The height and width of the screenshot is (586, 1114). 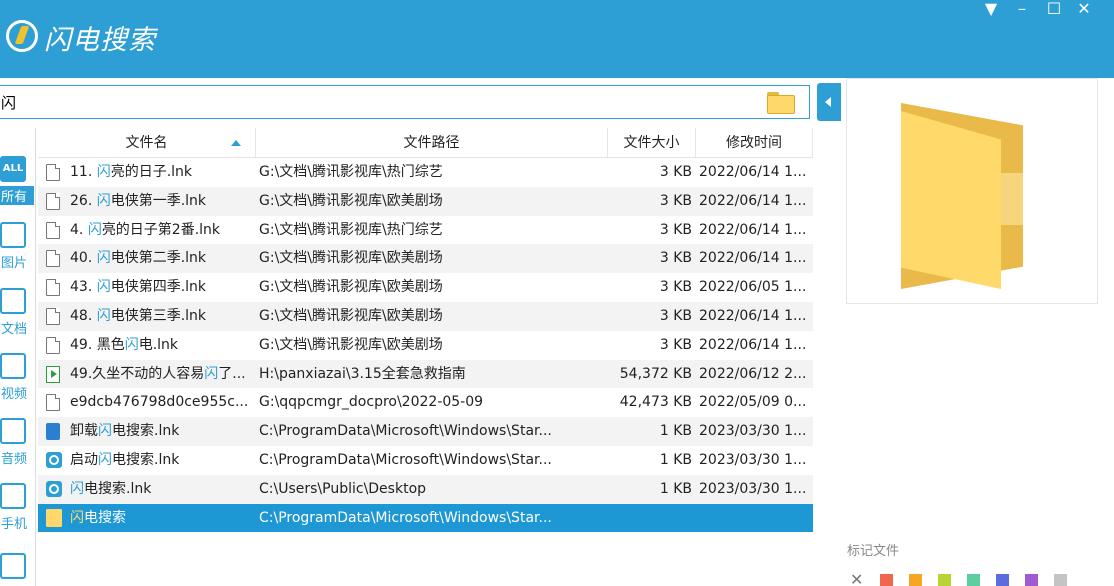 I want to click on collapse-panel-button, so click(x=829, y=102).